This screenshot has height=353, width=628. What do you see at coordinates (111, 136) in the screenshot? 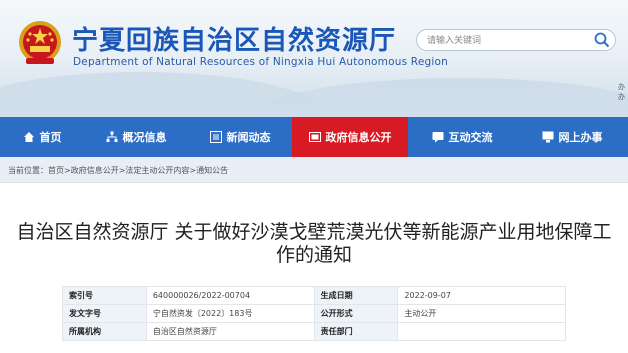
I see `org-chart-icon` at bounding box center [111, 136].